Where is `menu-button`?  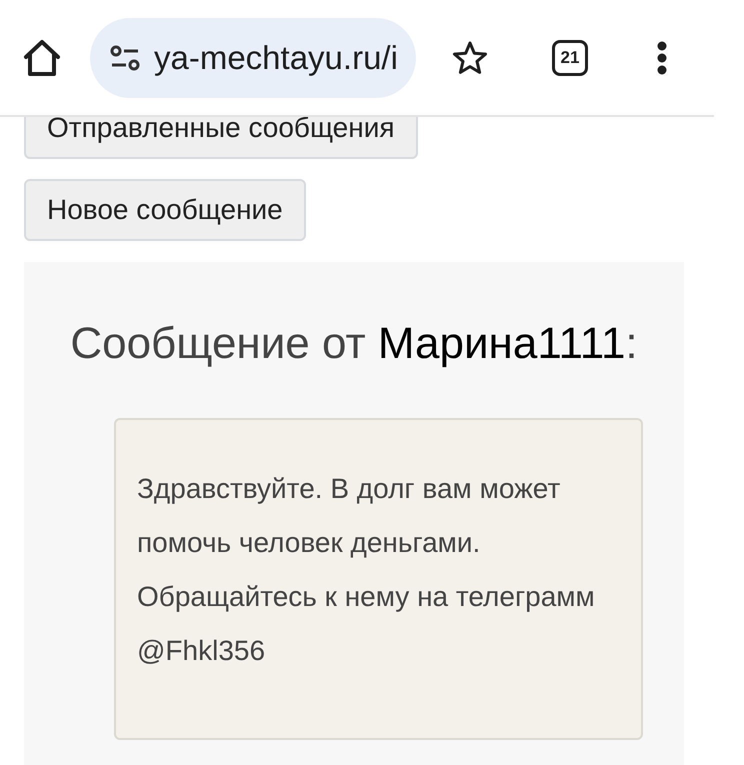 menu-button is located at coordinates (662, 58).